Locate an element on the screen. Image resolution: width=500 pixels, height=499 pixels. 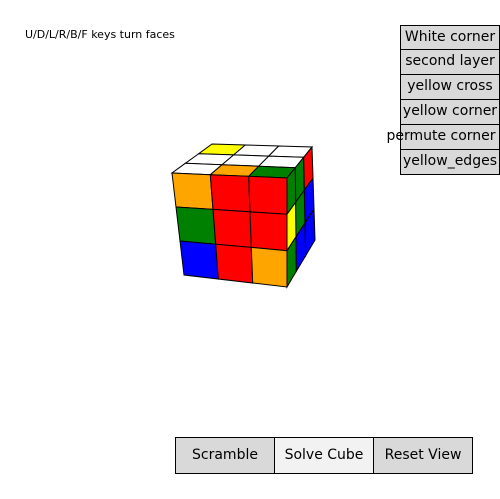
reset-view-button: Reset View is located at coordinates (423, 455).